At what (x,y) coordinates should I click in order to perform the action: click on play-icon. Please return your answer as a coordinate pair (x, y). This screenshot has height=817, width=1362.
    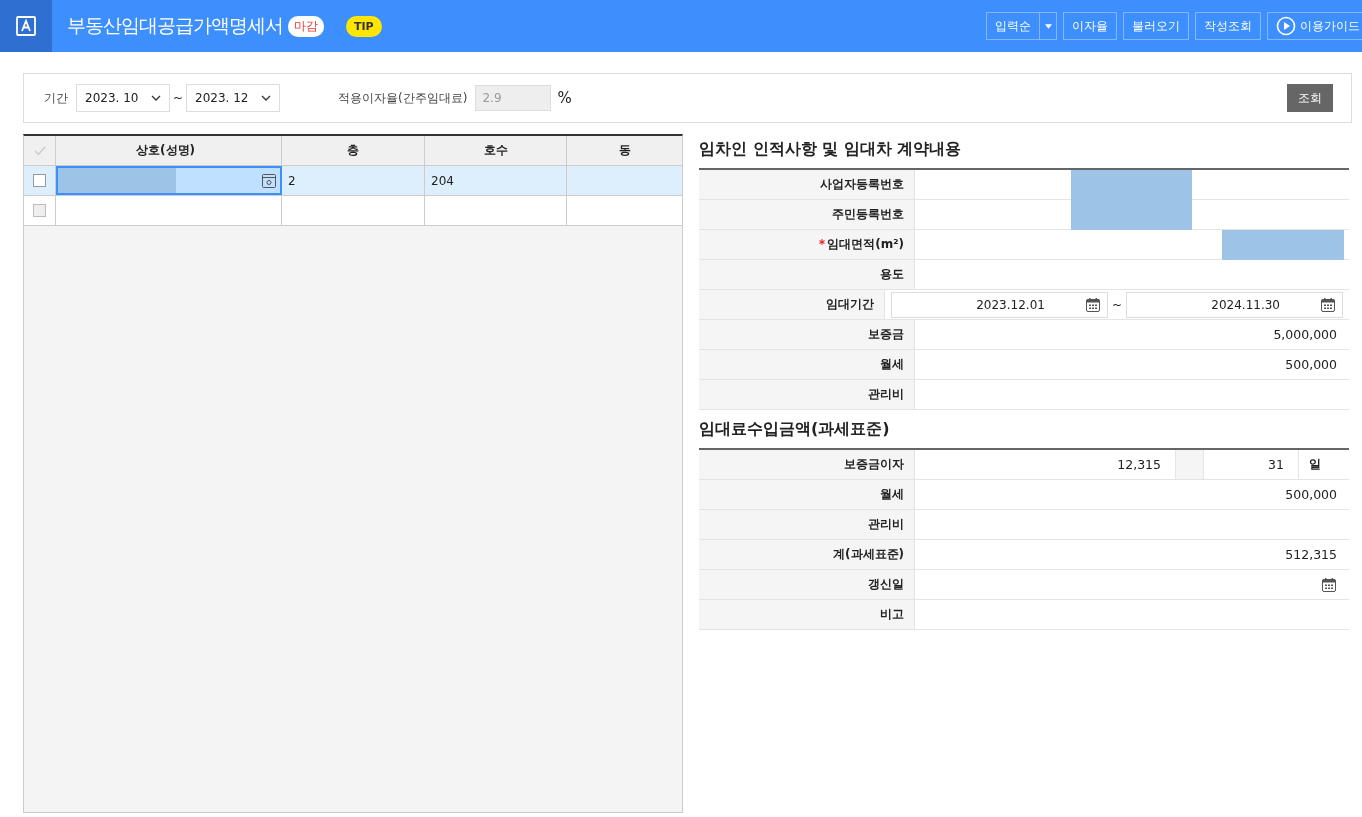
    Looking at the image, I should click on (1286, 26).